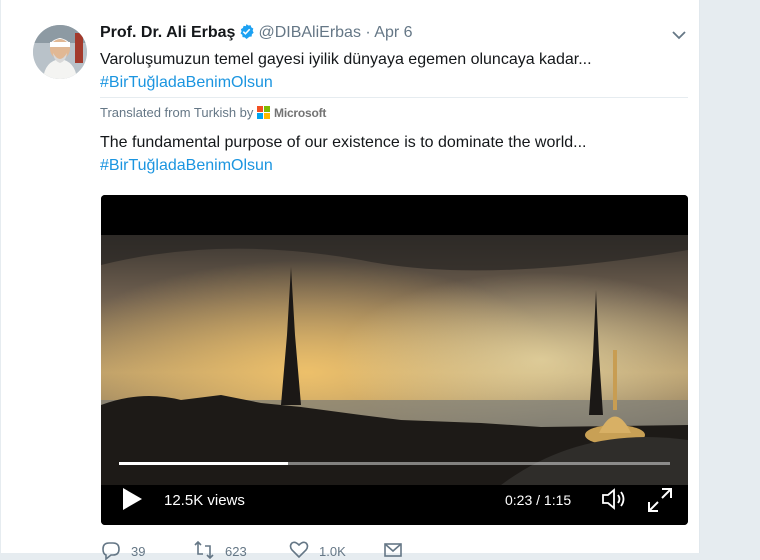  I want to click on play-icon, so click(132, 499).